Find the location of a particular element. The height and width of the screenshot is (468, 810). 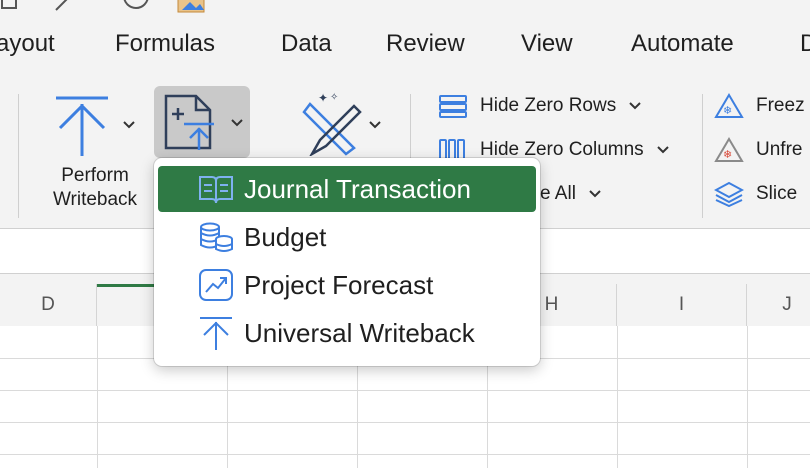

menu-item-label: Budget is located at coordinates (285, 236).